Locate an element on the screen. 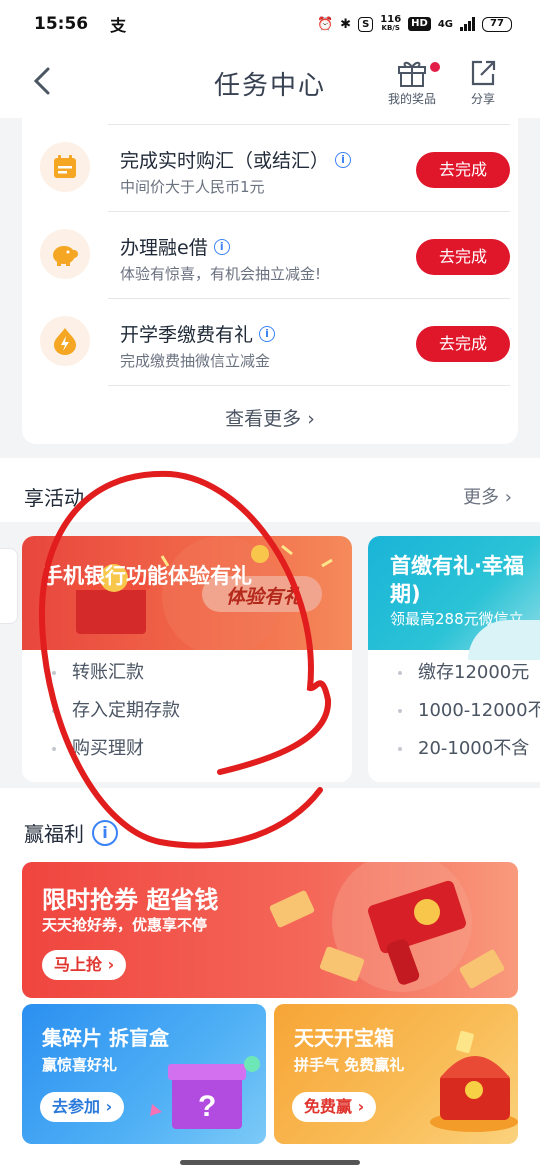 The height and width of the screenshot is (1170, 540). status-bar: 15:56 支 ⏰ ✱ S 116 KB/S HD 4G 77 is located at coordinates (270, 24).